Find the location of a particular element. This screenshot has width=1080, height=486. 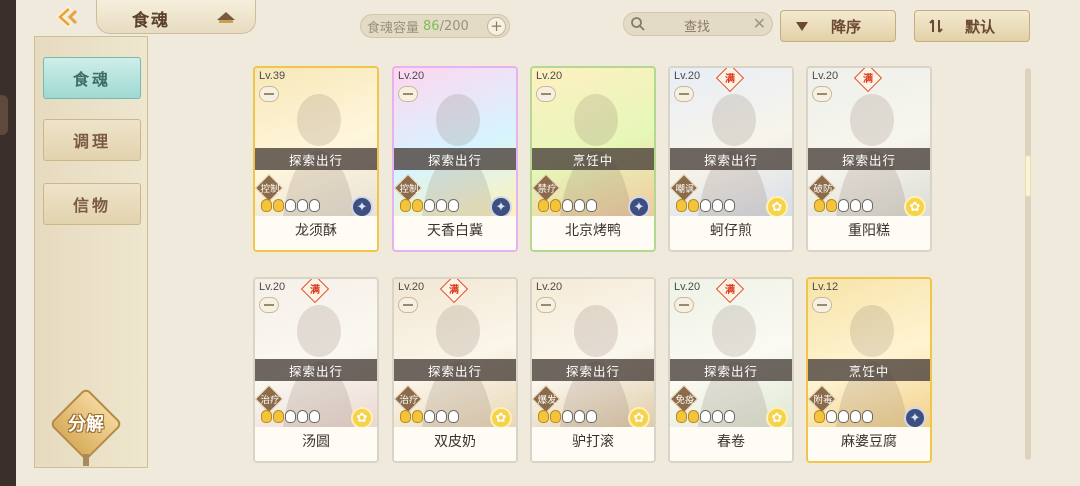

back-button is located at coordinates (67, 17).